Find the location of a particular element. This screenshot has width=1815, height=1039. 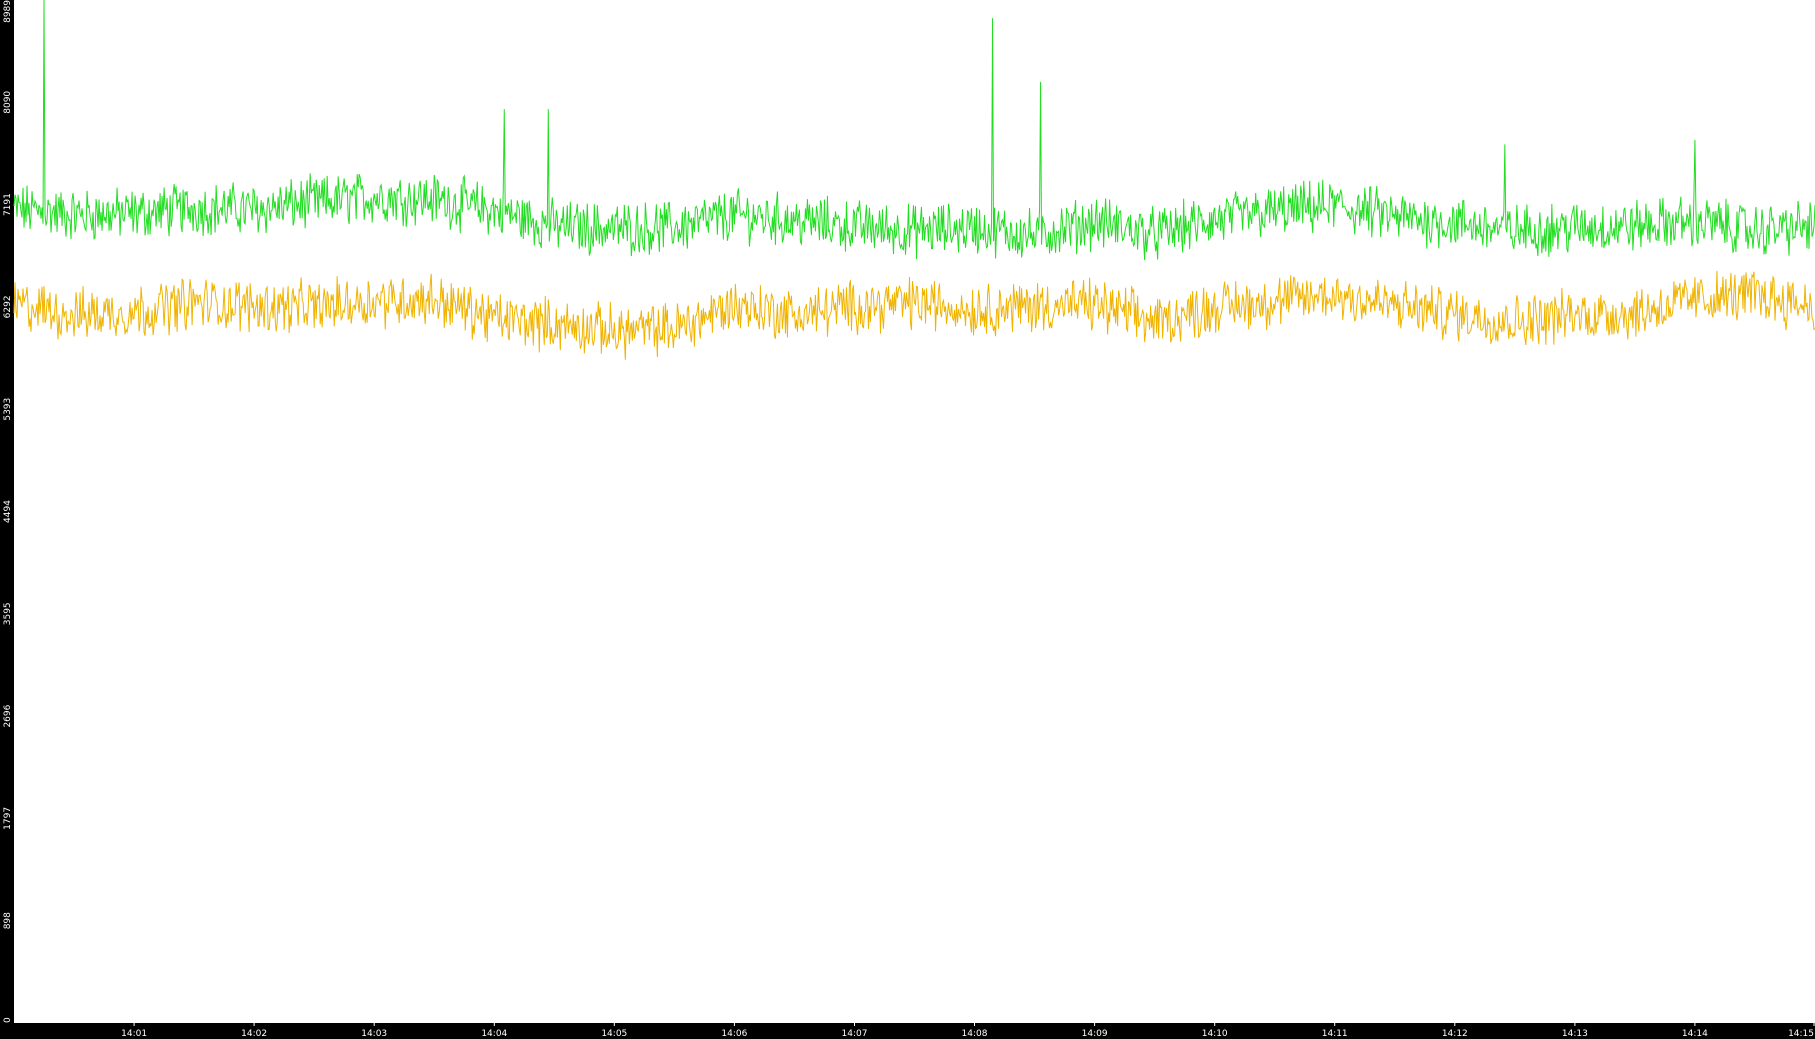

y-tick-label: 4494 is located at coordinates (8, 511).